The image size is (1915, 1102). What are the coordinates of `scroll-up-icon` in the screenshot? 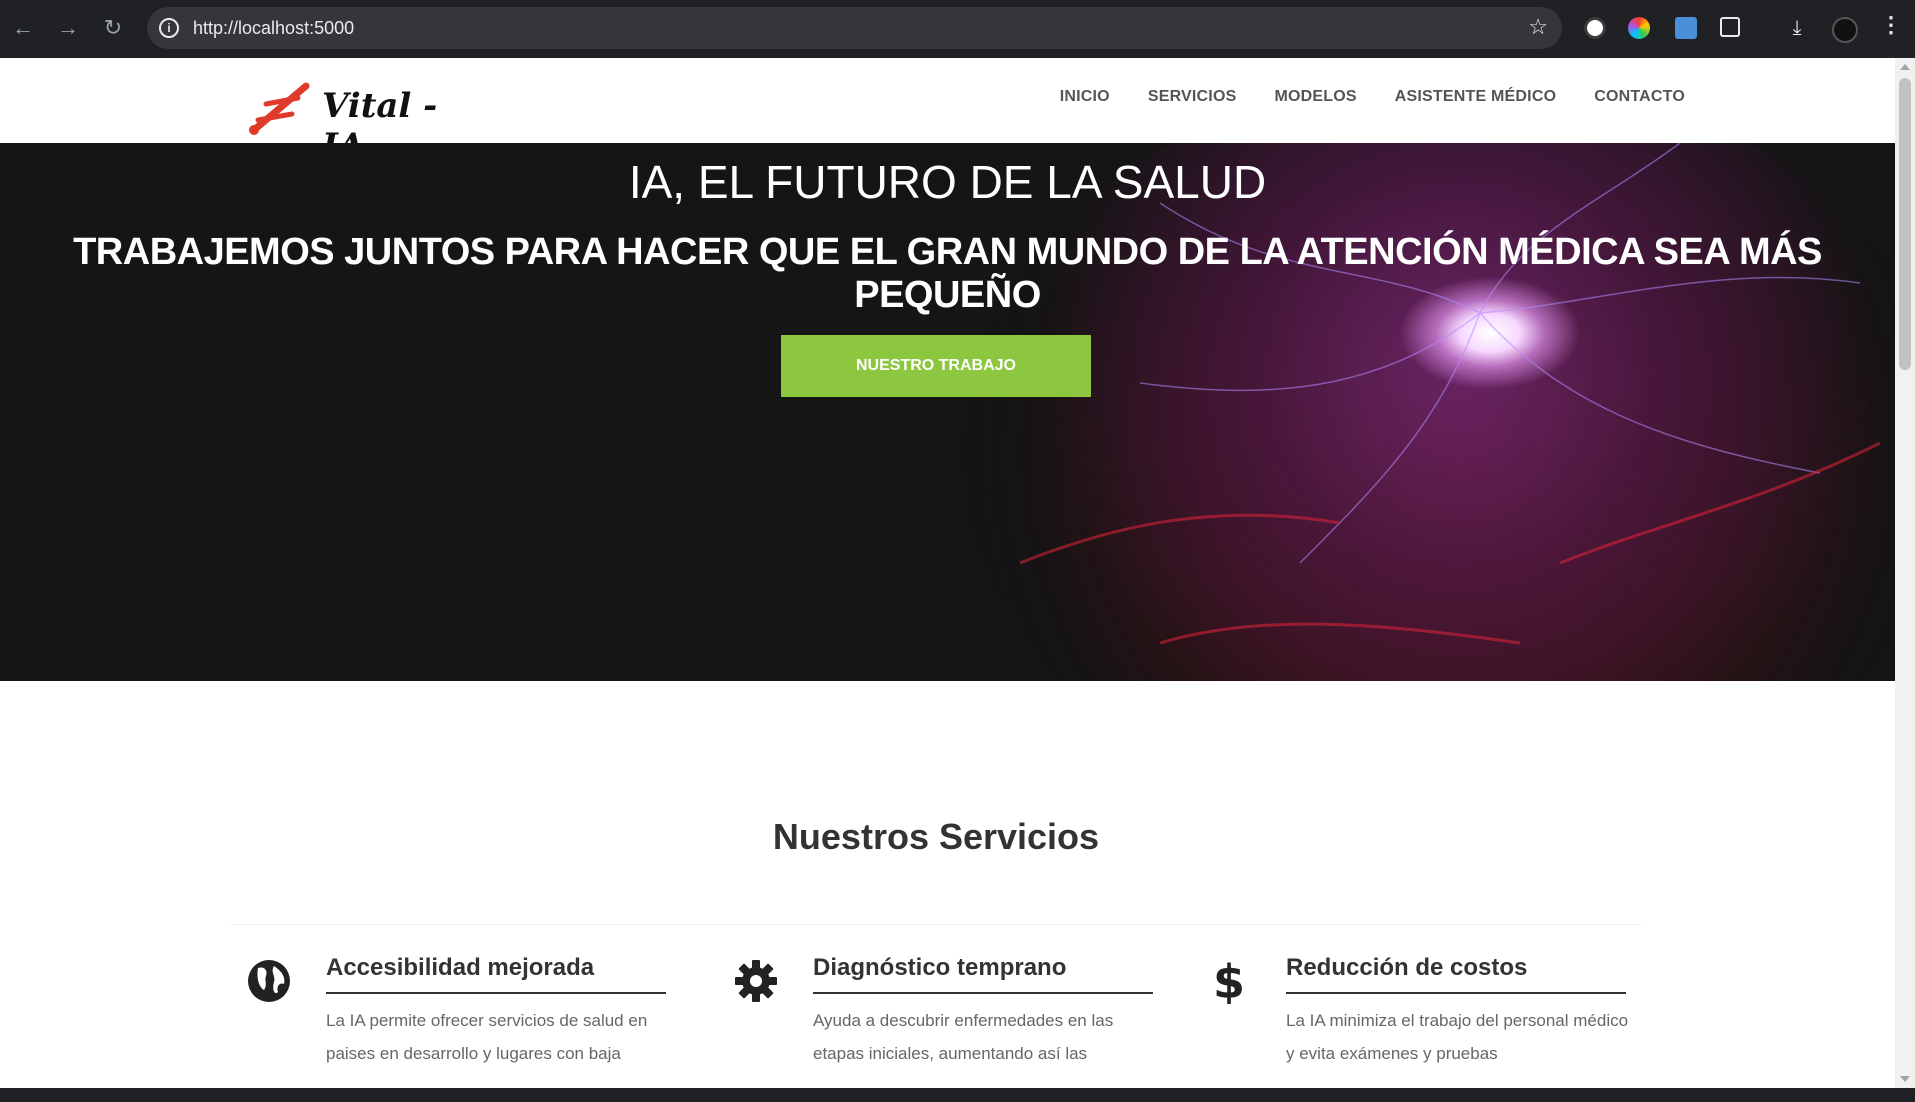 It's located at (1905, 67).